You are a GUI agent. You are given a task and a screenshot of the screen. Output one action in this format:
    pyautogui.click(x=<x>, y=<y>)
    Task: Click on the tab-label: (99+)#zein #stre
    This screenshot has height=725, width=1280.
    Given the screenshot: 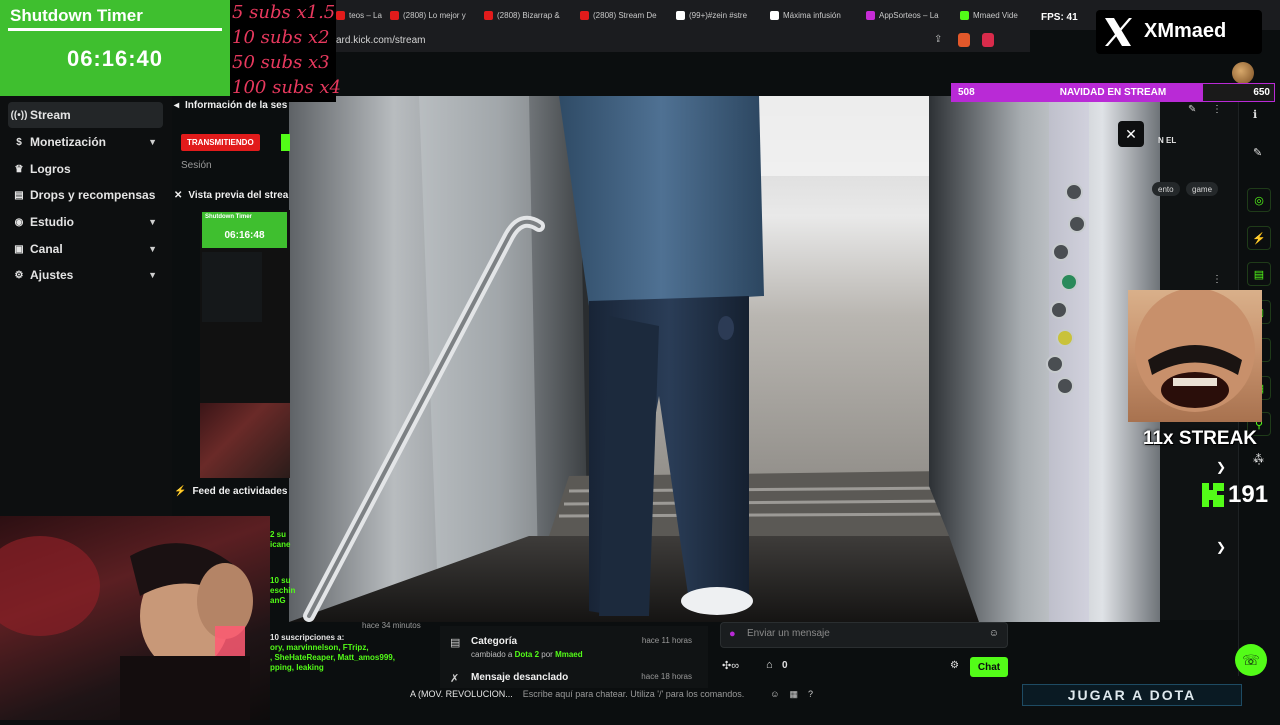 What is the action you would take?
    pyautogui.click(x=718, y=15)
    